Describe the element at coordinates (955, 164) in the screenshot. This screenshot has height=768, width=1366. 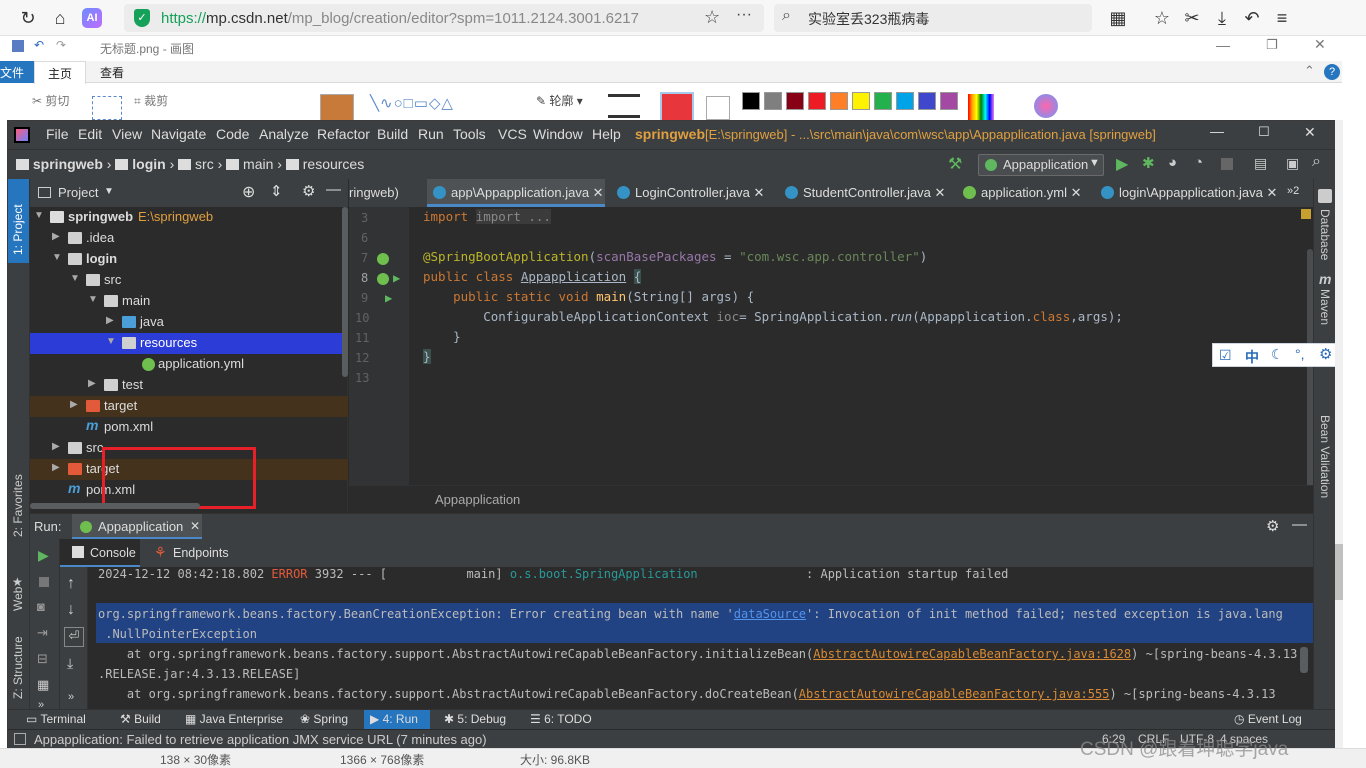
I see `build-hammer-icon: ⚒` at that location.